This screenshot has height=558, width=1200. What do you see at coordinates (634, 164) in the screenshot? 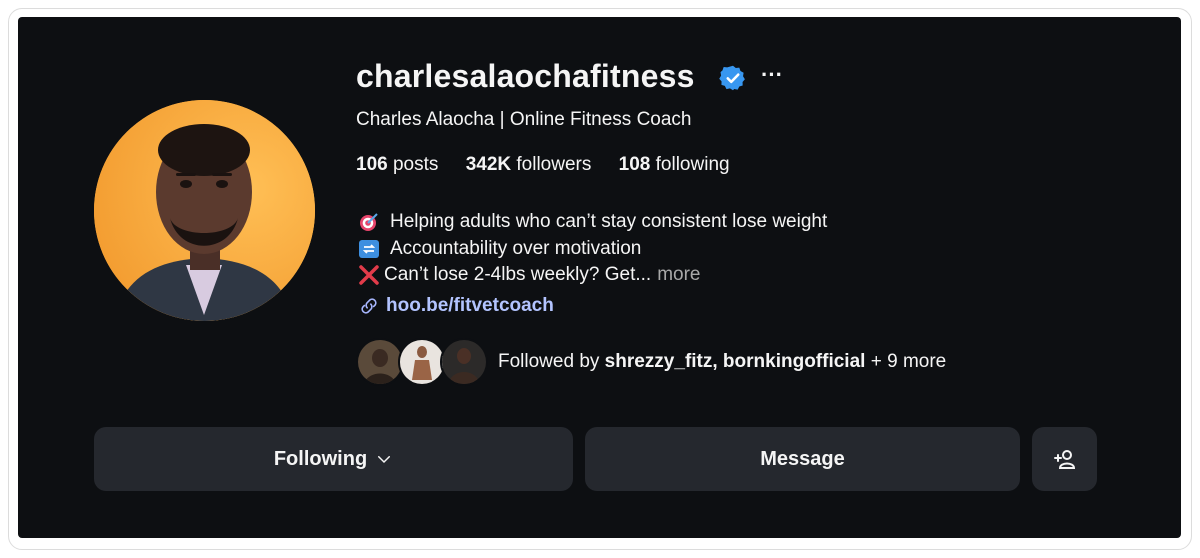
I see `following-count: 108` at bounding box center [634, 164].